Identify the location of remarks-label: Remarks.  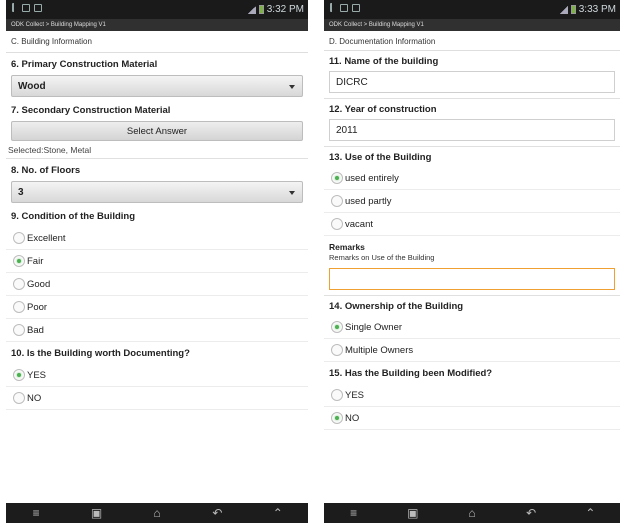
(347, 247).